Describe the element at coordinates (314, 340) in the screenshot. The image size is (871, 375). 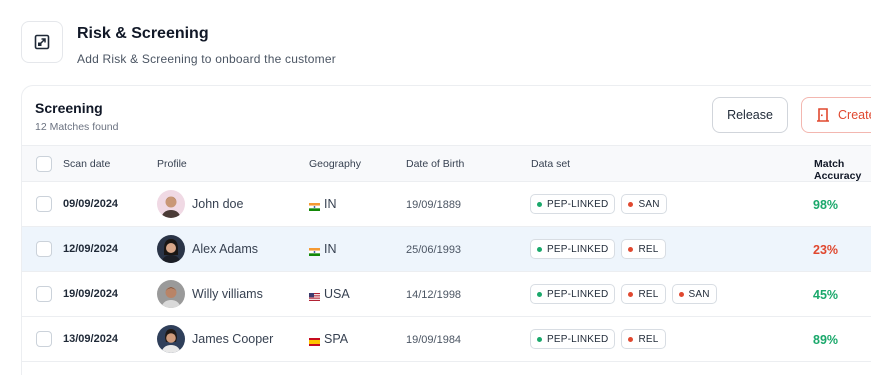
I see `spain-flag-icon` at that location.